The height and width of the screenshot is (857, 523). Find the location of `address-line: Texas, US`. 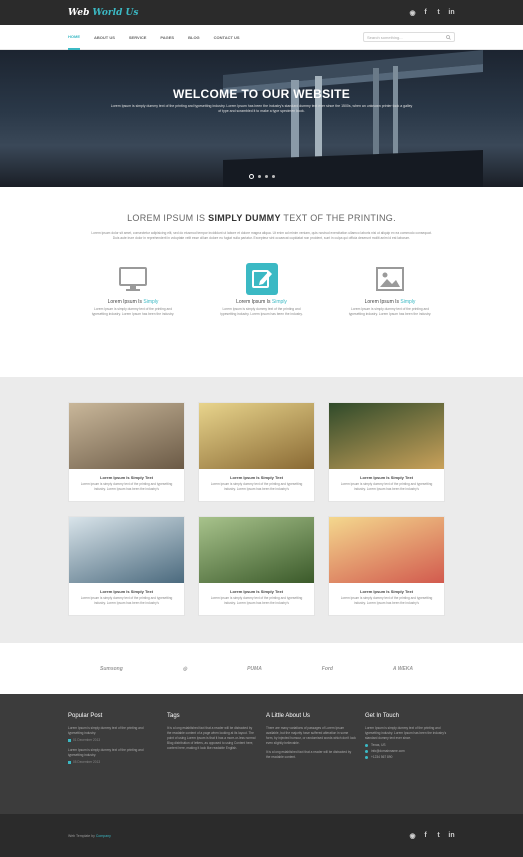

address-line: Texas, US is located at coordinates (410, 745).